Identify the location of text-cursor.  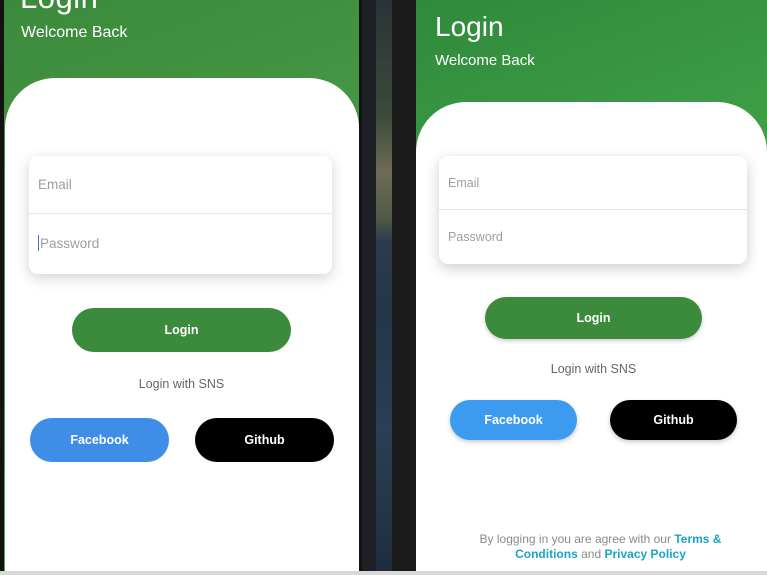
(38, 243).